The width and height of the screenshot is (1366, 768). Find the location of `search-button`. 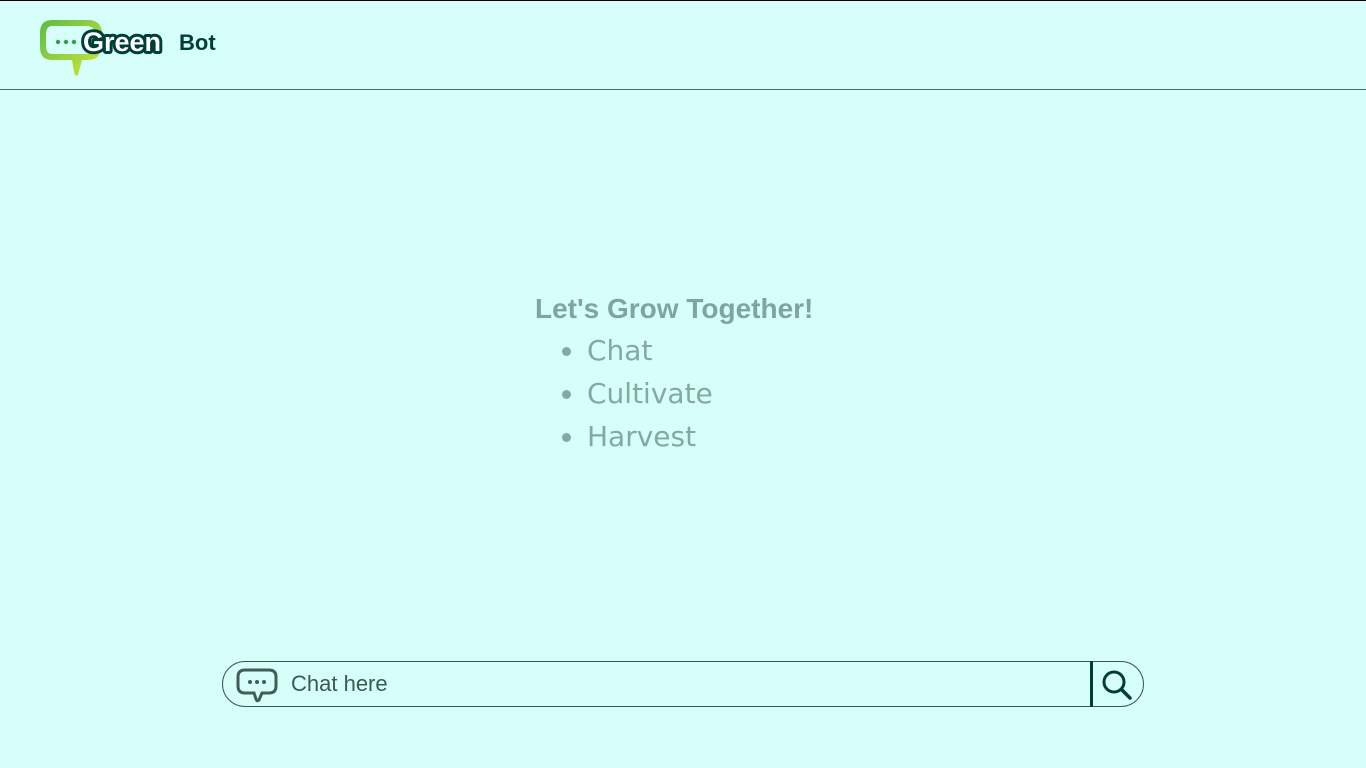

search-button is located at coordinates (1117, 684).